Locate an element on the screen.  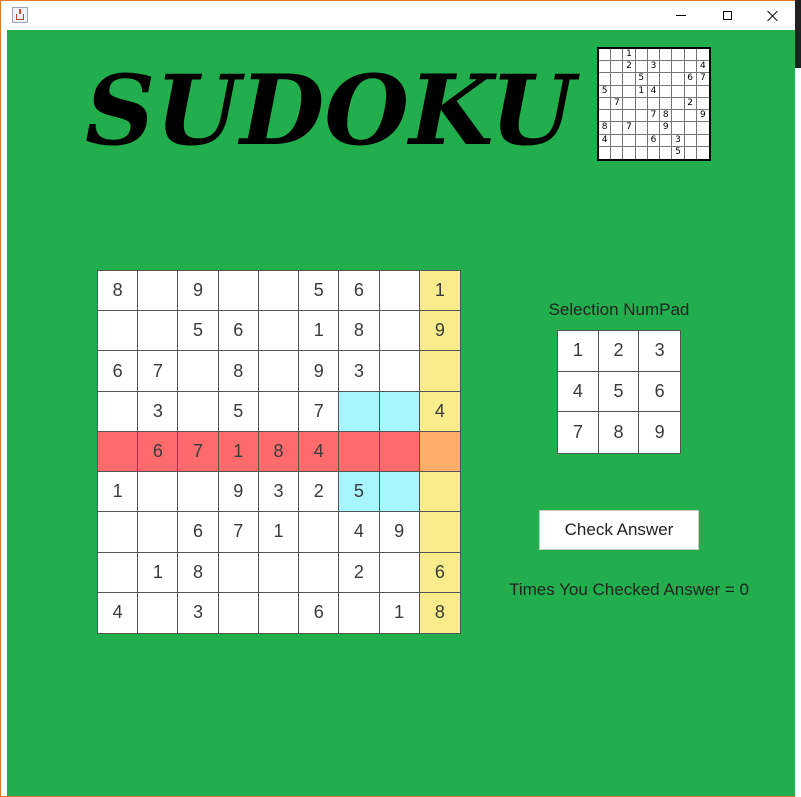
numpad-key: 4 is located at coordinates (578, 392).